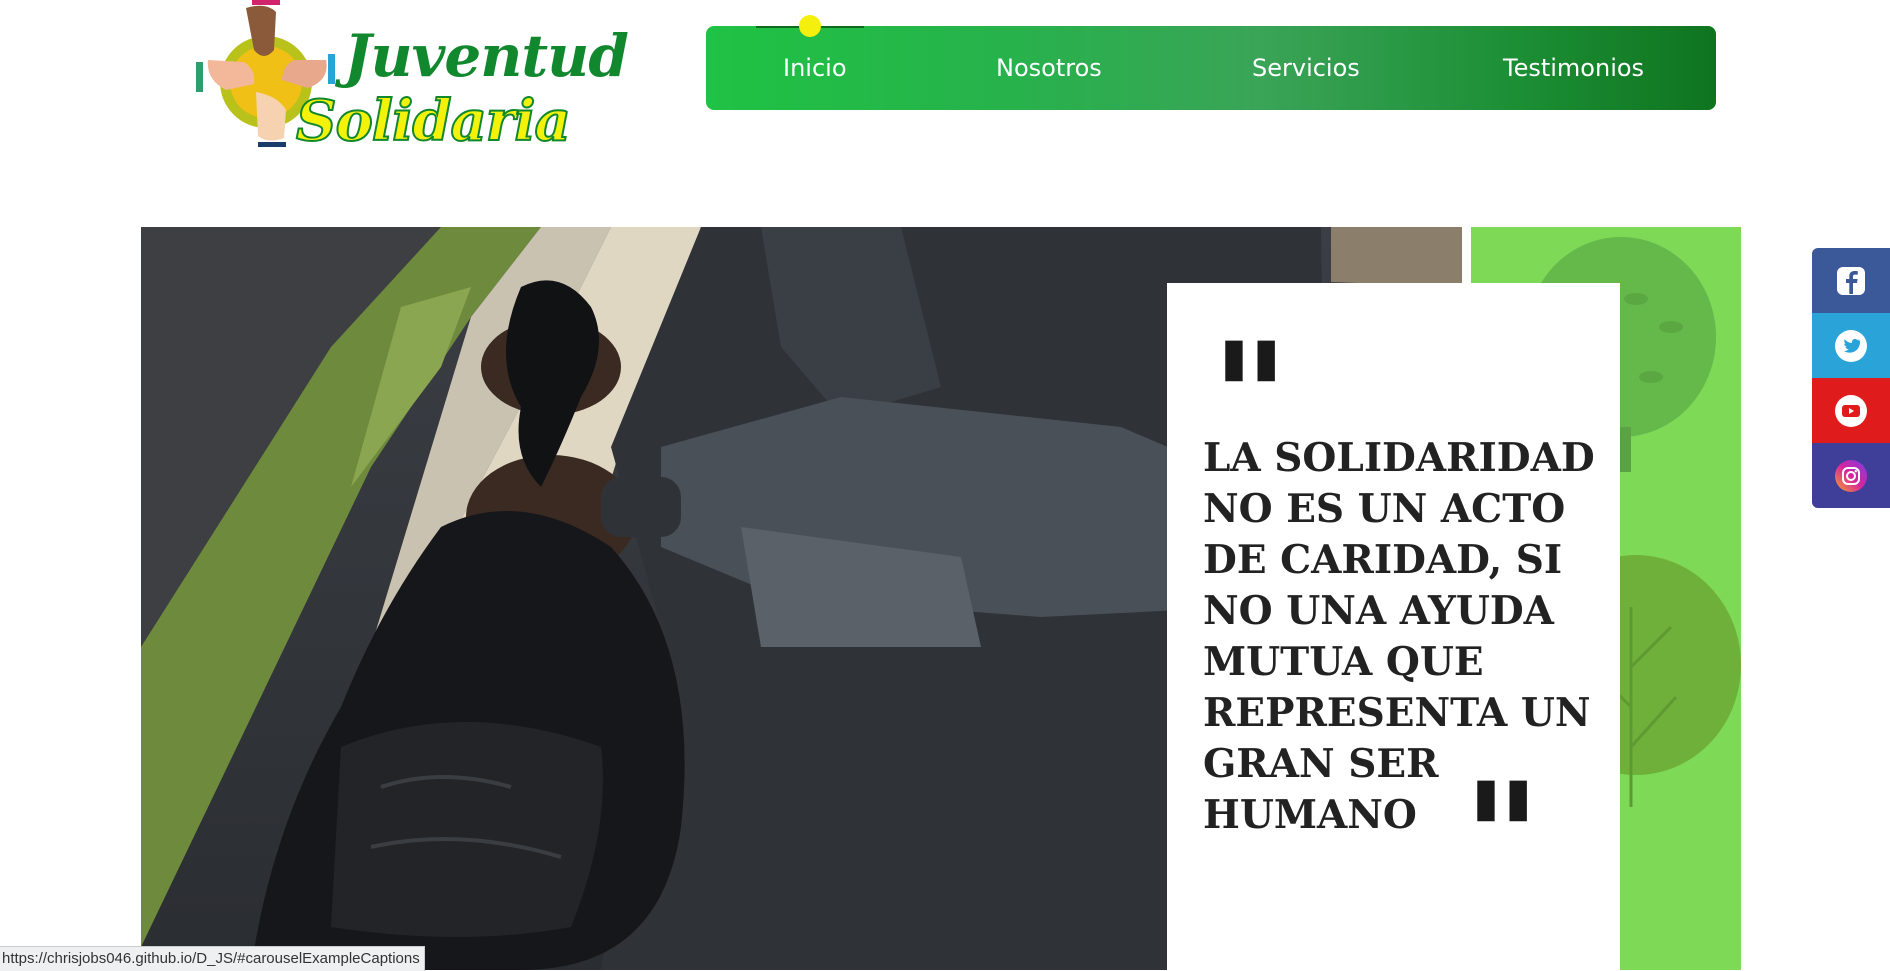 Image resolution: width=1890 pixels, height=971 pixels. I want to click on logo-word-juventud: Juventud, so click(486, 56).